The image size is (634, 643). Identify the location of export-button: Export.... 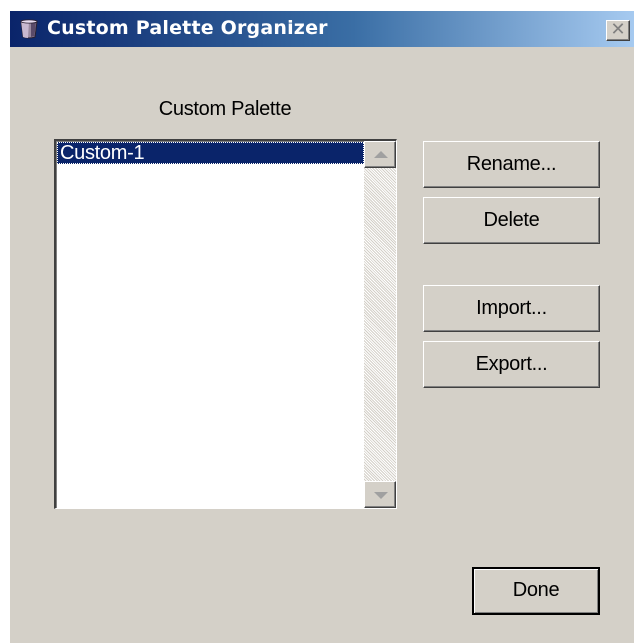
(511, 364).